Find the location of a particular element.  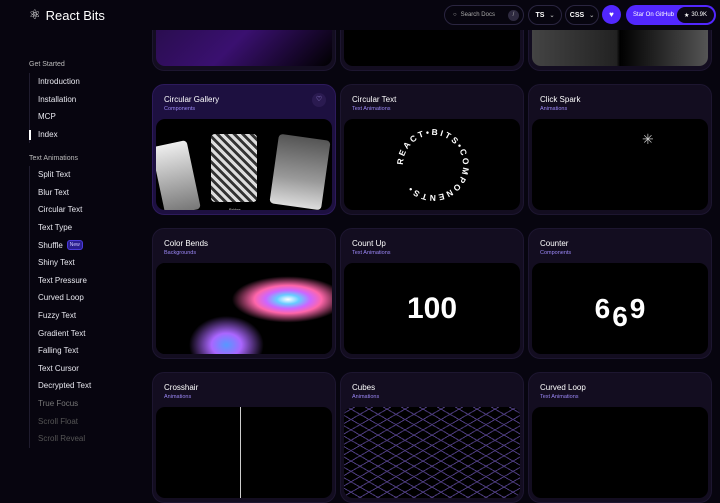

card-title: Circular Text is located at coordinates (374, 99).